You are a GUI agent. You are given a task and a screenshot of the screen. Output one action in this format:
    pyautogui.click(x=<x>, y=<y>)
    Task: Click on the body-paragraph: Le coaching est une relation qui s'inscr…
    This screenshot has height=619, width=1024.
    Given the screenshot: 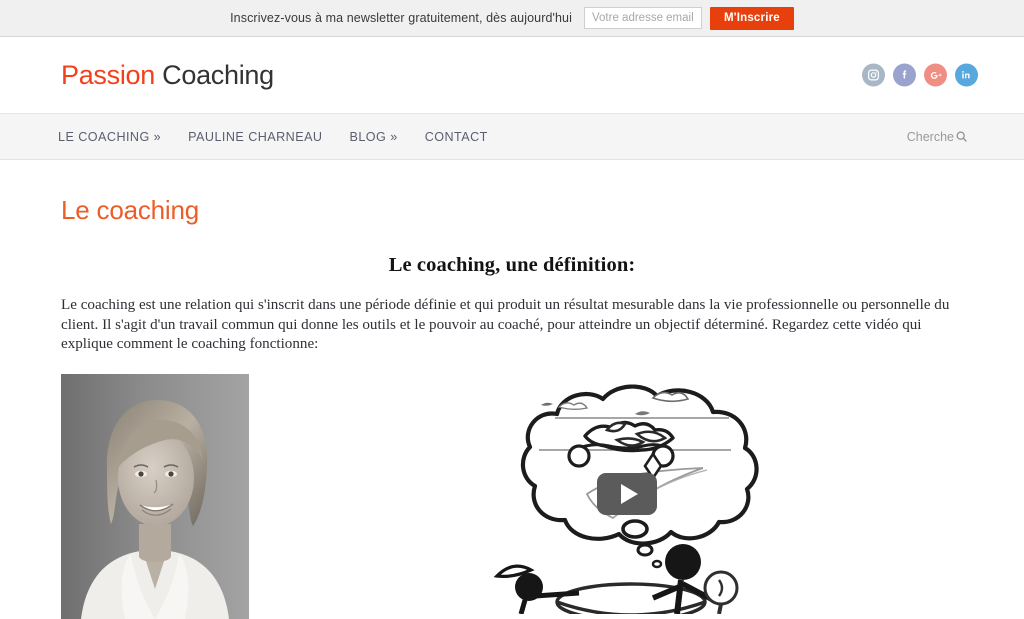 What is the action you would take?
    pyautogui.click(x=505, y=324)
    